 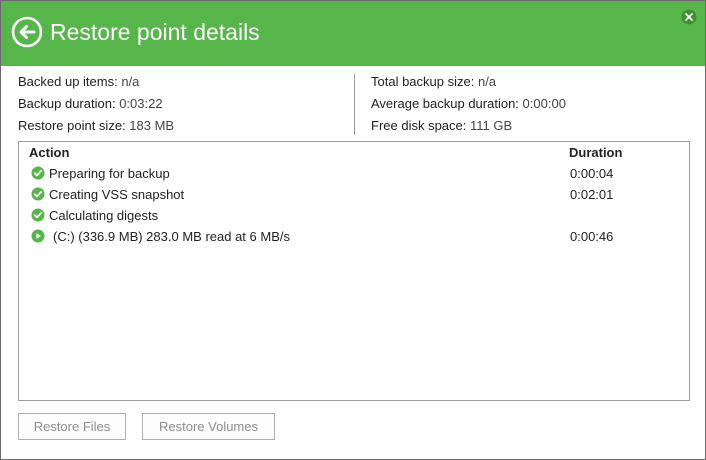 I want to click on back-arrow-icon, so click(x=27, y=32).